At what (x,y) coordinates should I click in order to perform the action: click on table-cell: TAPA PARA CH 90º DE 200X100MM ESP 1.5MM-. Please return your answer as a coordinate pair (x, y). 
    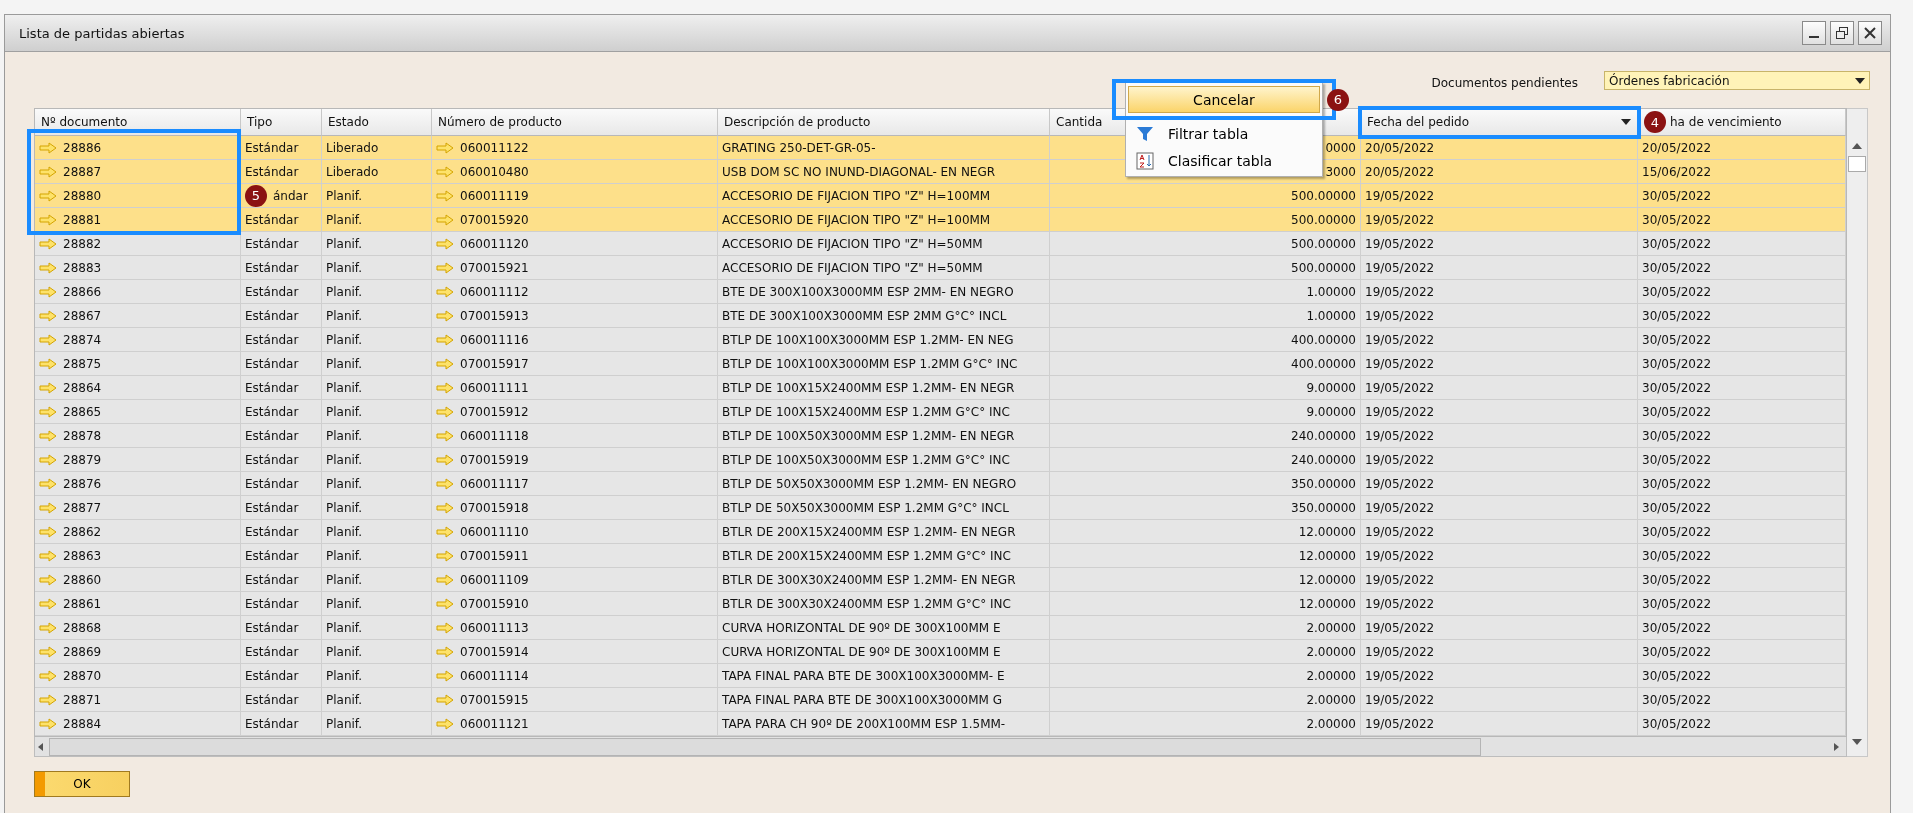
    Looking at the image, I should click on (884, 724).